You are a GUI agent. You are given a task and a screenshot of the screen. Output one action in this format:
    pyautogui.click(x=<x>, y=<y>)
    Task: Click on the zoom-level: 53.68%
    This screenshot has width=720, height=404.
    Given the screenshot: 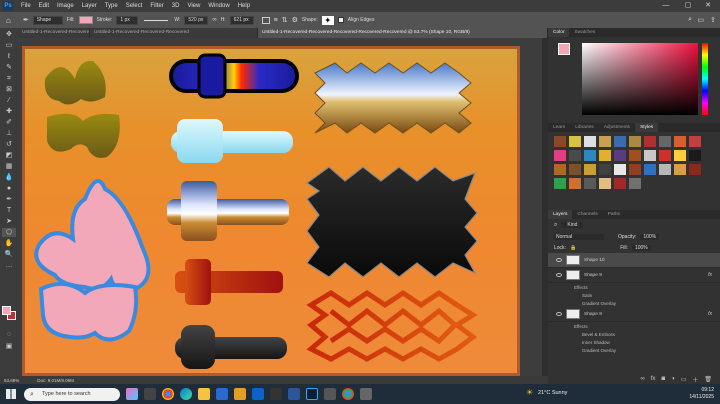 What is the action you would take?
    pyautogui.click(x=11, y=380)
    